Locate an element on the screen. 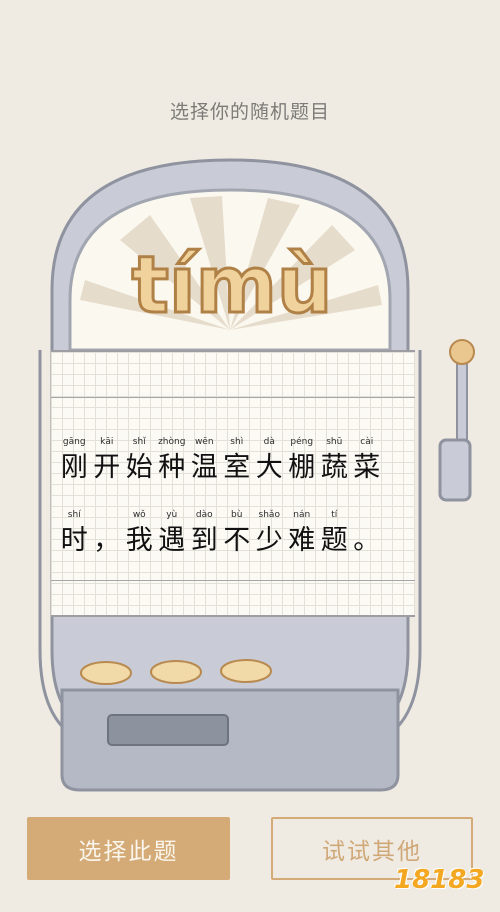 The height and width of the screenshot is (912, 500). hanzi-cell: shí 时 is located at coordinates (74, 534).